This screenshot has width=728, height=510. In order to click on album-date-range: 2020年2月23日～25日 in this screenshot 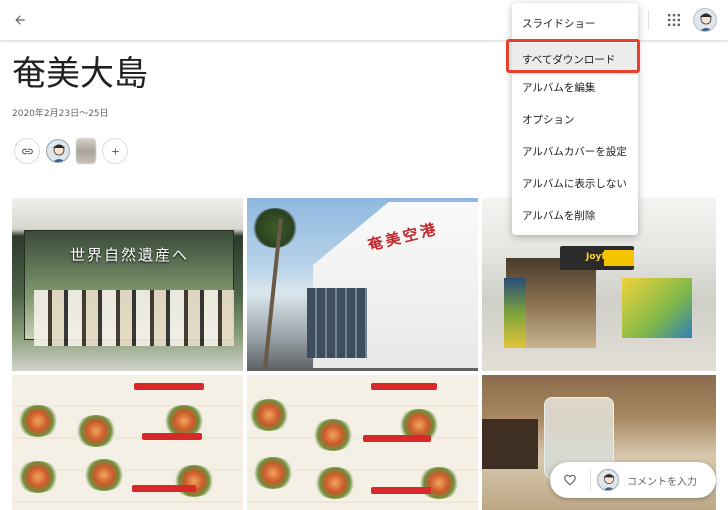, I will do `click(60, 114)`.